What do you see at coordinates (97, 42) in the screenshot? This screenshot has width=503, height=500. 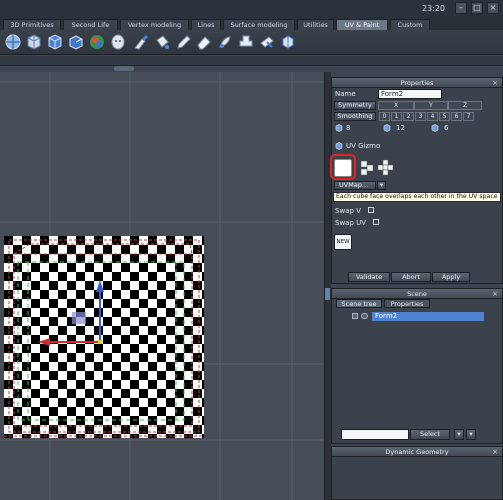 I see `palette-sphere-icon` at bounding box center [97, 42].